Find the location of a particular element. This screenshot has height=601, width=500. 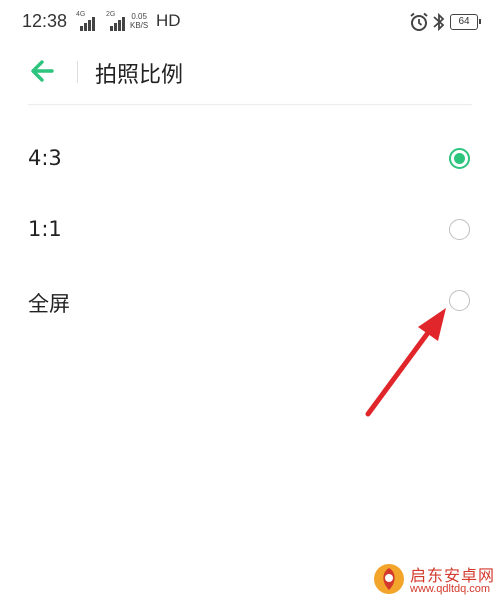

option-label: 全屏 is located at coordinates (49, 304).